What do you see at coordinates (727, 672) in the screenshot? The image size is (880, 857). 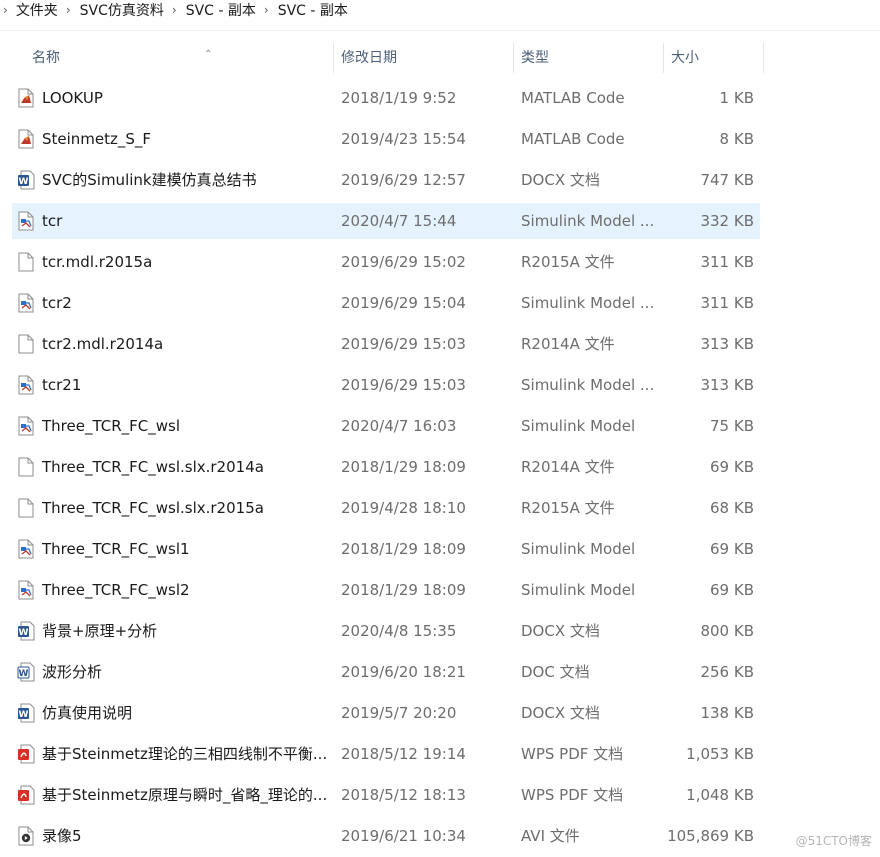 I see `file-size: 256 KB` at bounding box center [727, 672].